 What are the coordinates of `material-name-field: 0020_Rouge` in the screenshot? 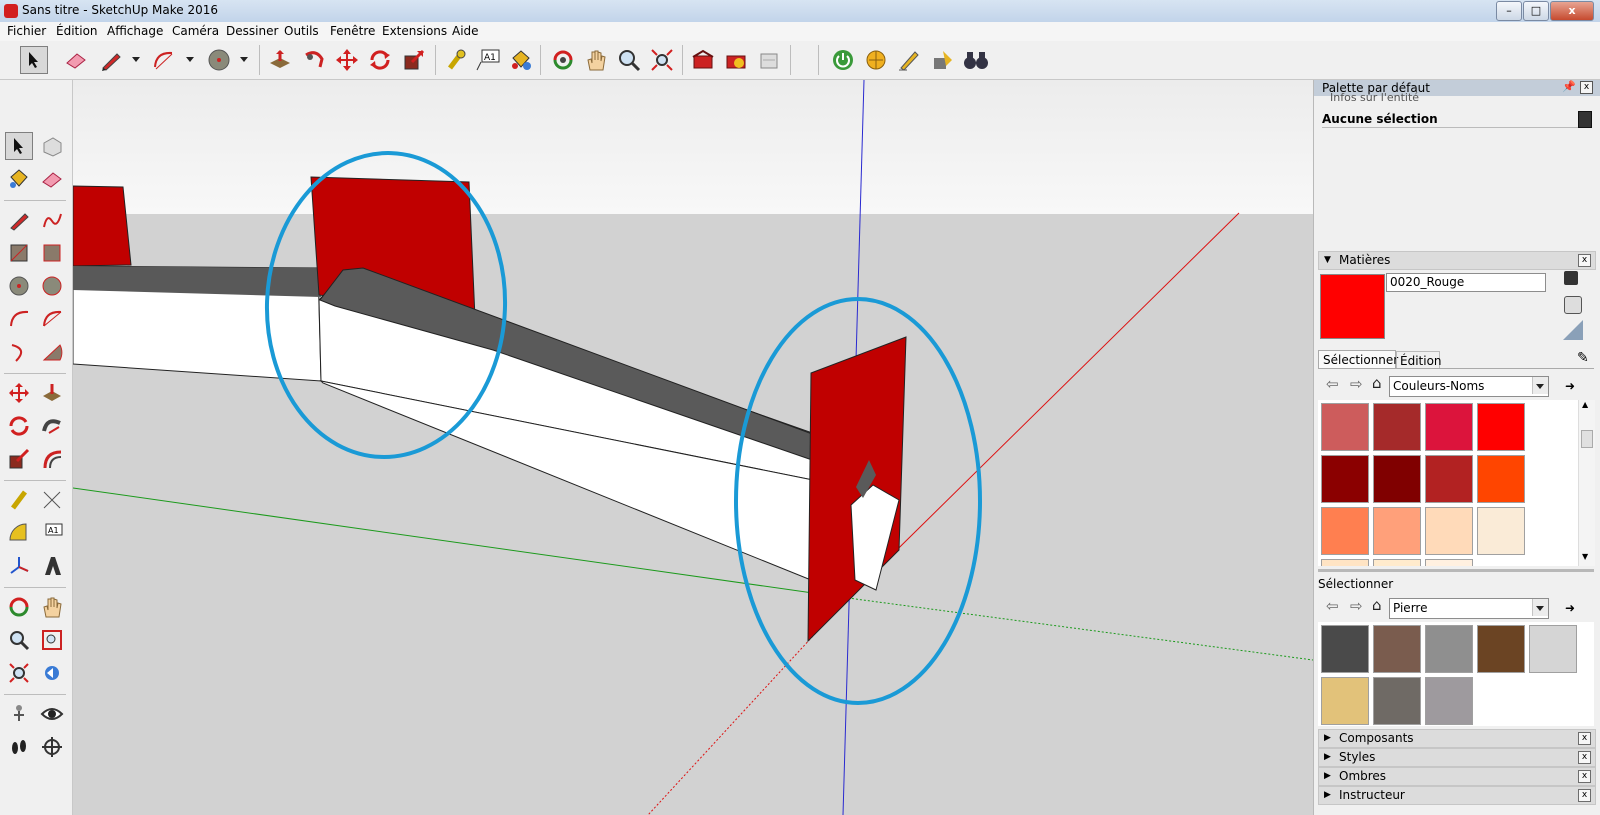 It's located at (1466, 282).